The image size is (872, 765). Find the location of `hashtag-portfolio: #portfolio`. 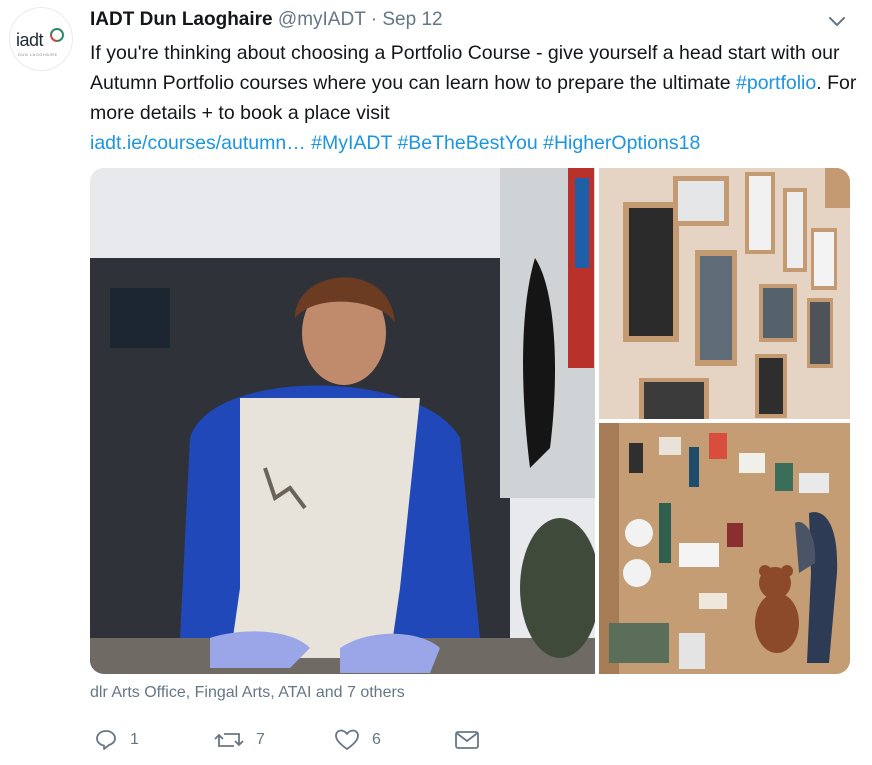

hashtag-portfolio: #portfolio is located at coordinates (776, 83).